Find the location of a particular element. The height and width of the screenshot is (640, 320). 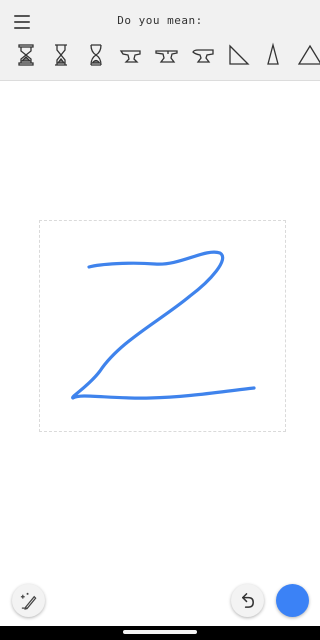

suggestion-list is located at coordinates (160, 55).